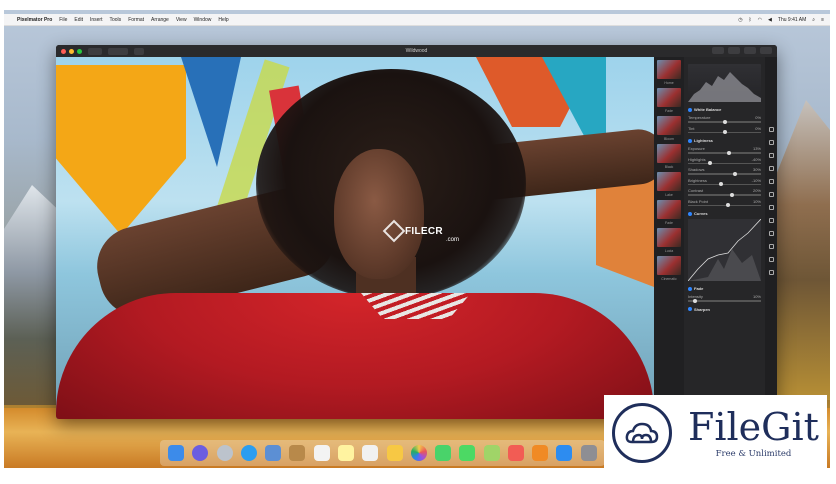 The image size is (836, 484). Describe the element at coordinates (724, 140) in the screenshot. I see `section-header: Lightness` at that location.